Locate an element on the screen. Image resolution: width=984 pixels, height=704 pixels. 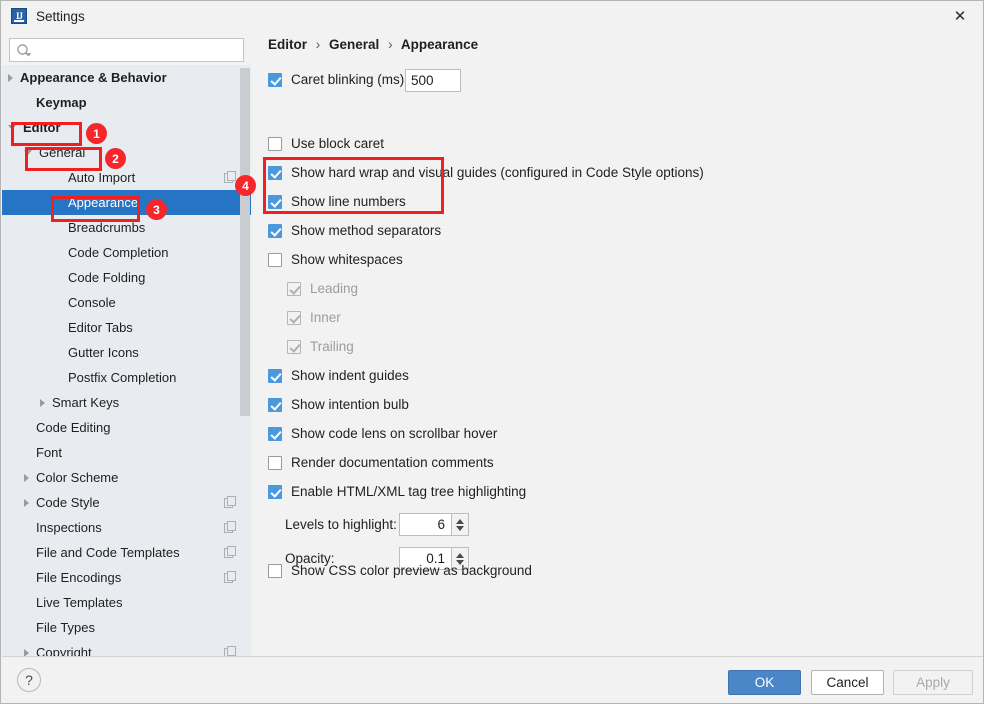
sidebar-item-keymap: Keymap is located at coordinates (126, 102).